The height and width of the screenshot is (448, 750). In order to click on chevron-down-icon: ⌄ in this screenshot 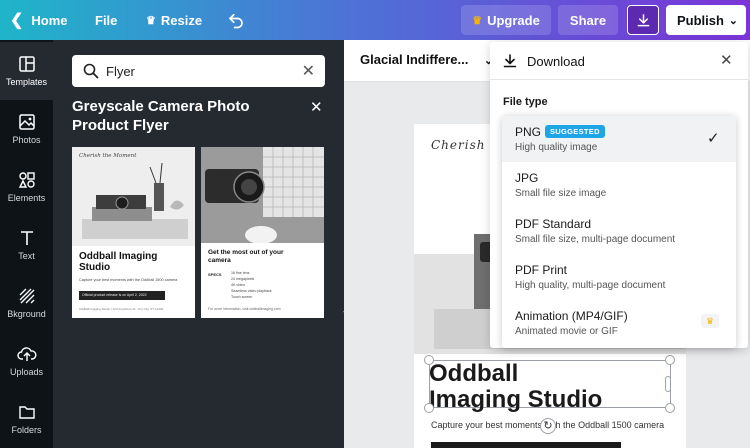, I will do `click(733, 20)`.